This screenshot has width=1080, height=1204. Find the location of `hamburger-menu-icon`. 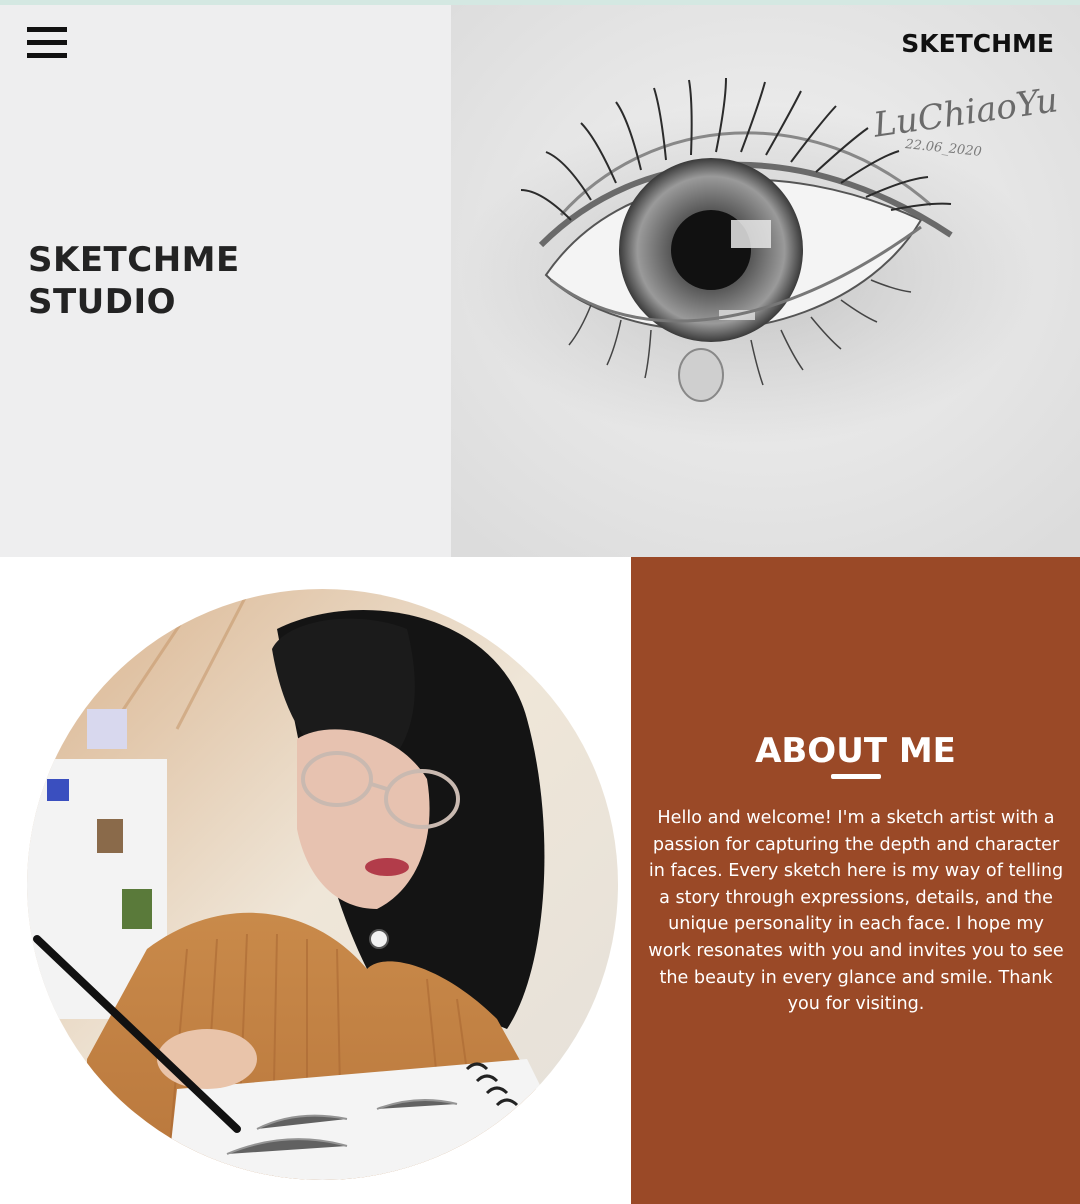

hamburger-menu-icon is located at coordinates (47, 44).